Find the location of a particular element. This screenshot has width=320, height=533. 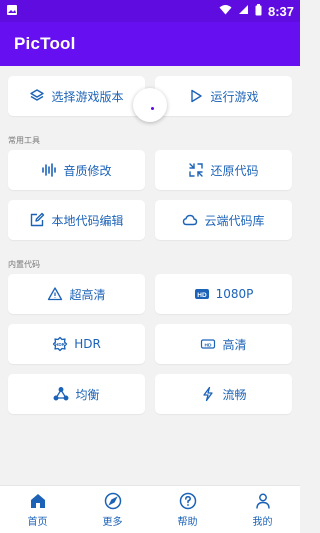

balanced-button: 均衡 is located at coordinates (76, 394).